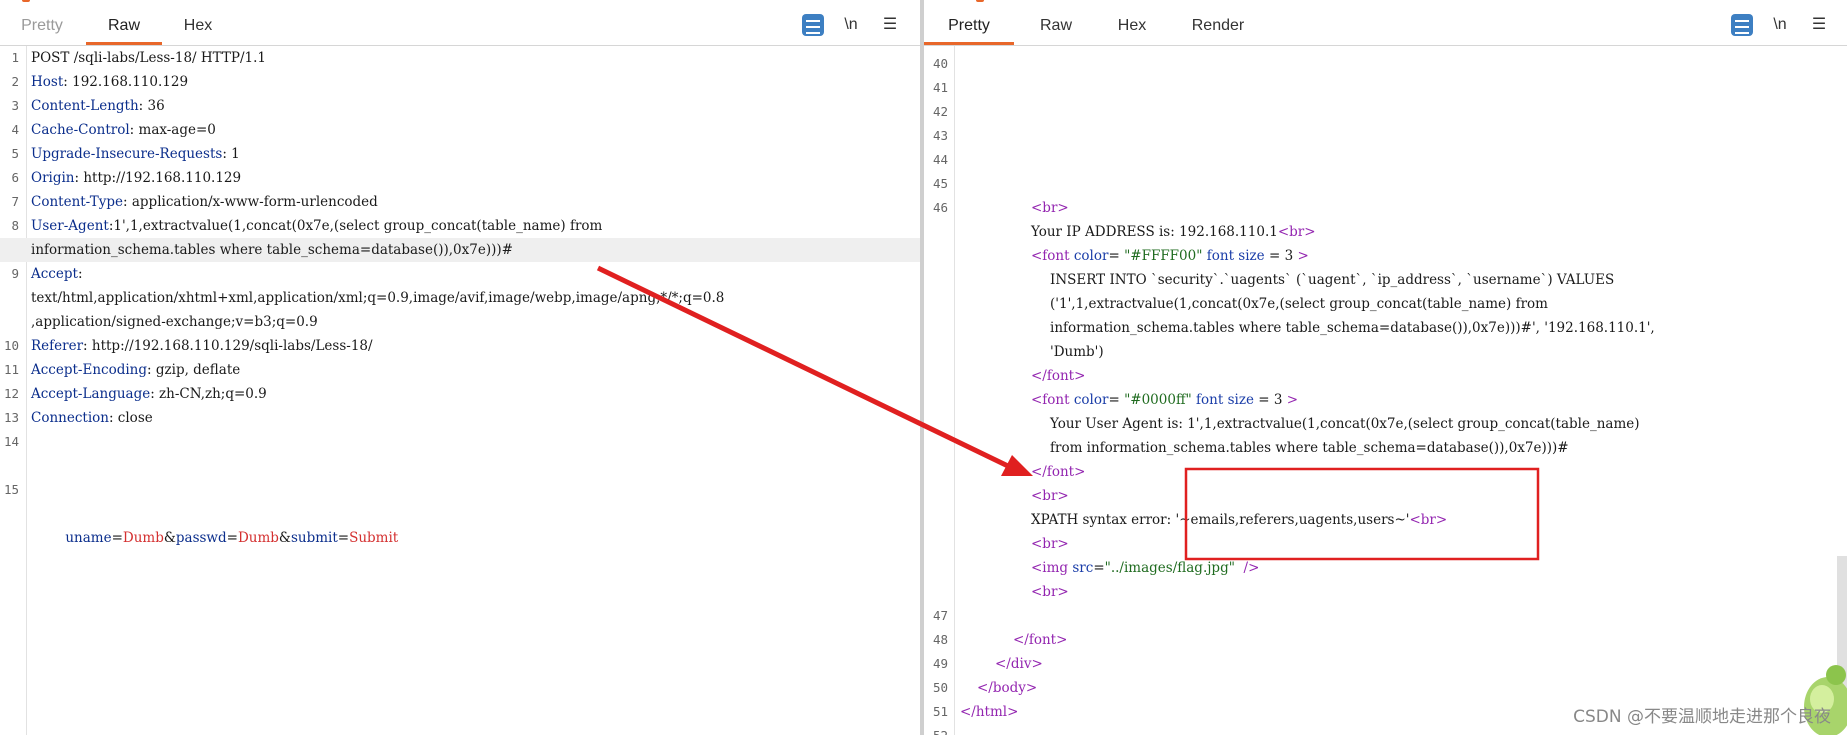 Image resolution: width=1847 pixels, height=735 pixels. I want to click on param-uname-key: uname, so click(88, 538).